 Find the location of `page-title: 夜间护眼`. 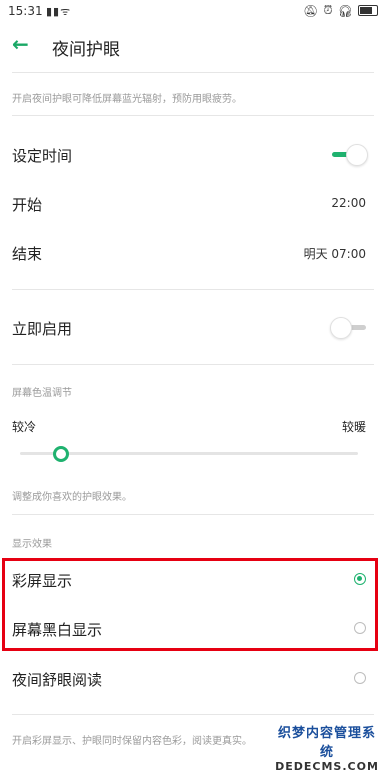

page-title: 夜间护眼 is located at coordinates (86, 50).